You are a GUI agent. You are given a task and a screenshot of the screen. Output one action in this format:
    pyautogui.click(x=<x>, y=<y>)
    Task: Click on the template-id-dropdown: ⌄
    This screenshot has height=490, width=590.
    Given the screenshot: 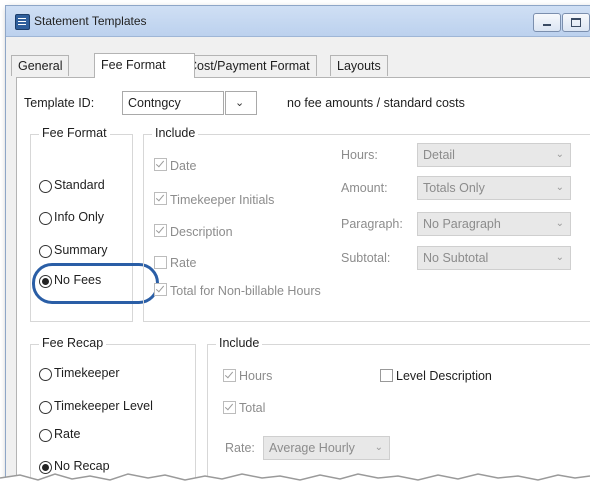 What is the action you would take?
    pyautogui.click(x=241, y=103)
    